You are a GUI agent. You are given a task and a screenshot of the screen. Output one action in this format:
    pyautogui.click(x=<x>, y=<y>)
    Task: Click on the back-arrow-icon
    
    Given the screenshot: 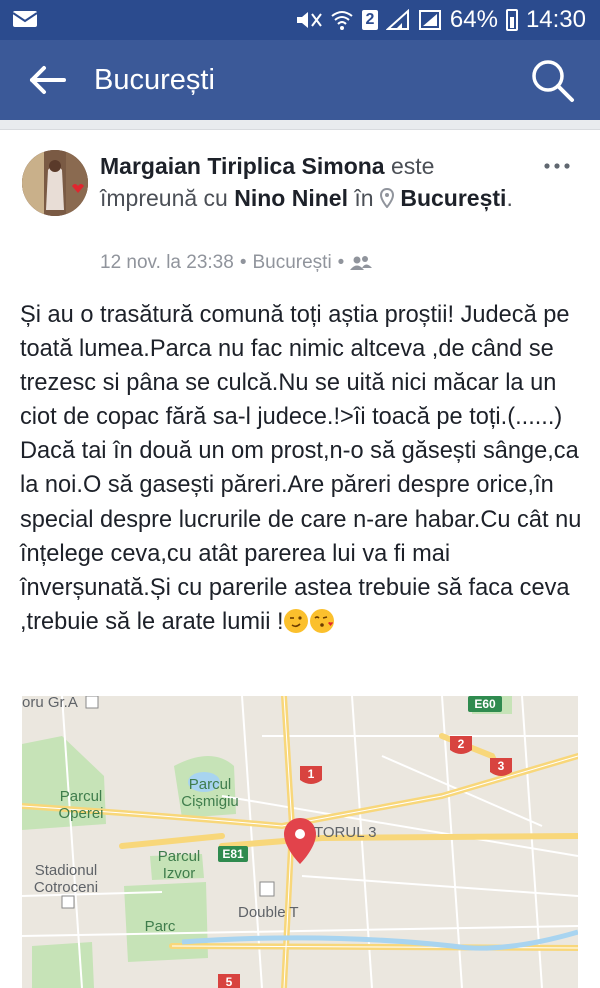 What is the action you would take?
    pyautogui.click(x=48, y=80)
    